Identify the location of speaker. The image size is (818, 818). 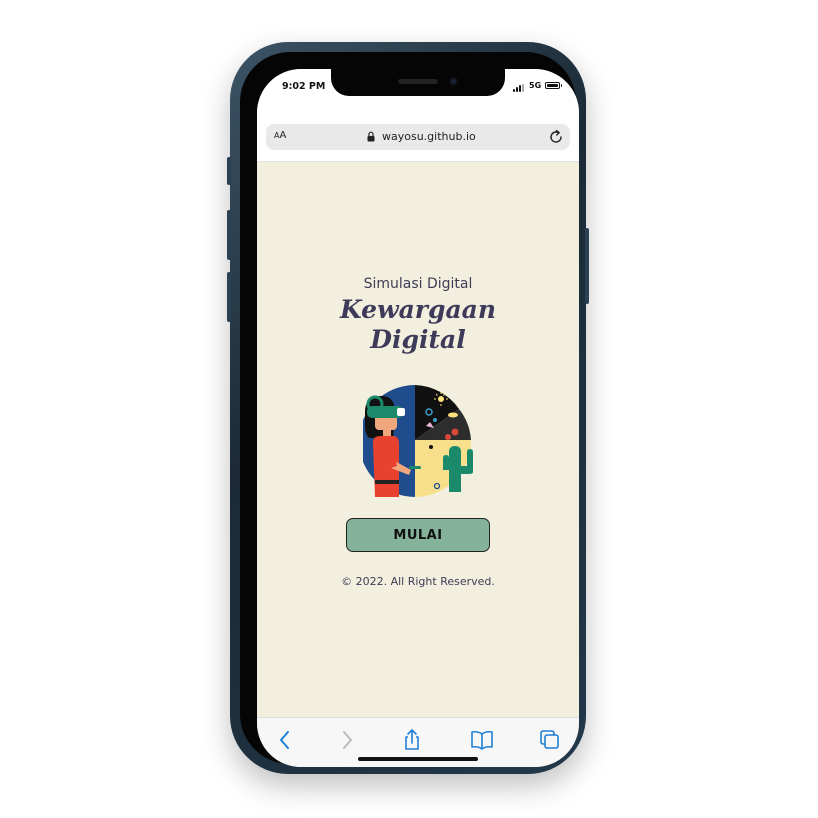
(418, 81).